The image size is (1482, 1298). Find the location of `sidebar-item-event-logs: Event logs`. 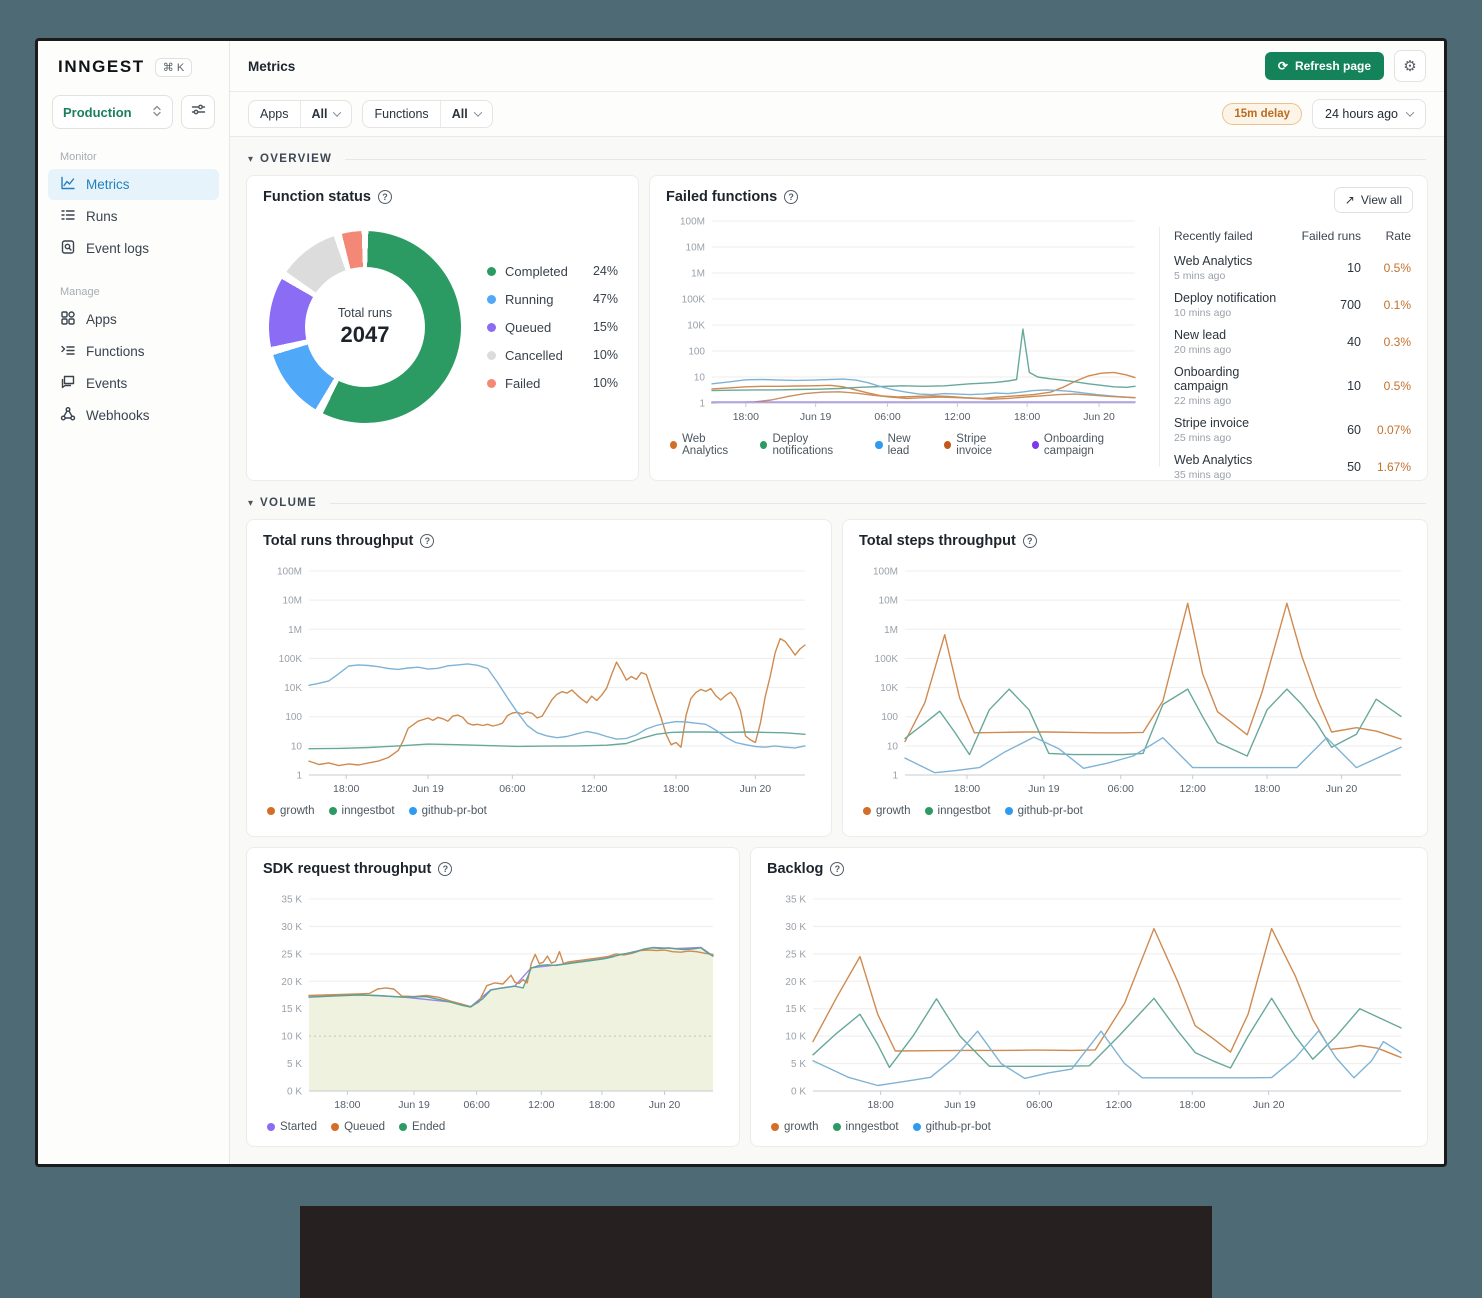

sidebar-item-event-logs: Event logs is located at coordinates (133, 248).